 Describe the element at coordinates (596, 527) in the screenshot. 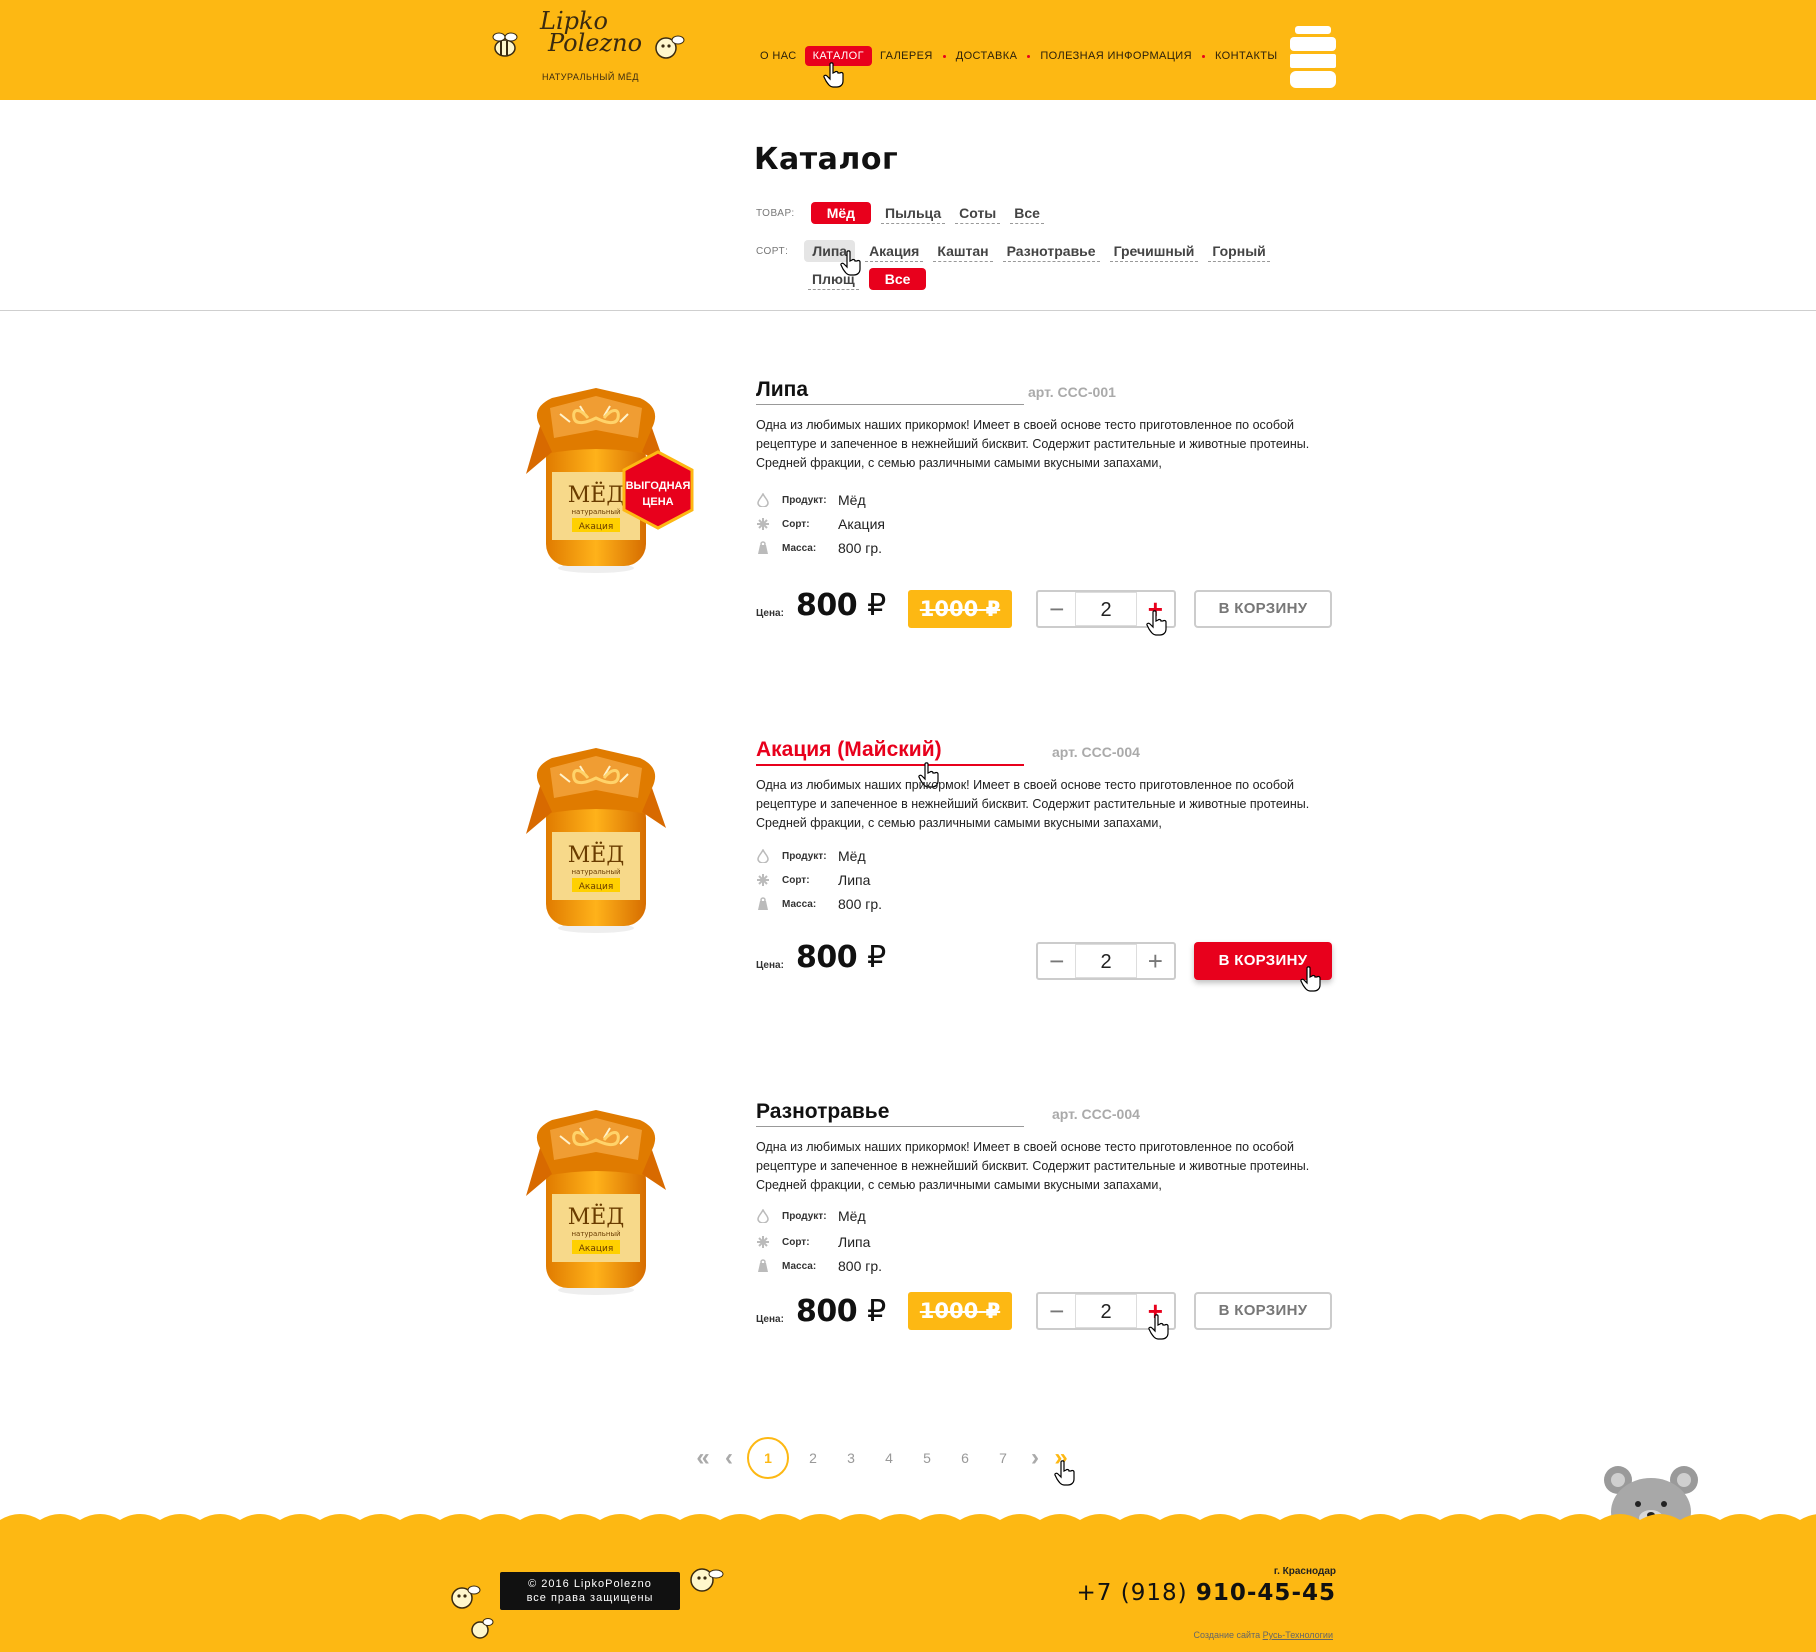

I see `svg-text: Акация` at that location.